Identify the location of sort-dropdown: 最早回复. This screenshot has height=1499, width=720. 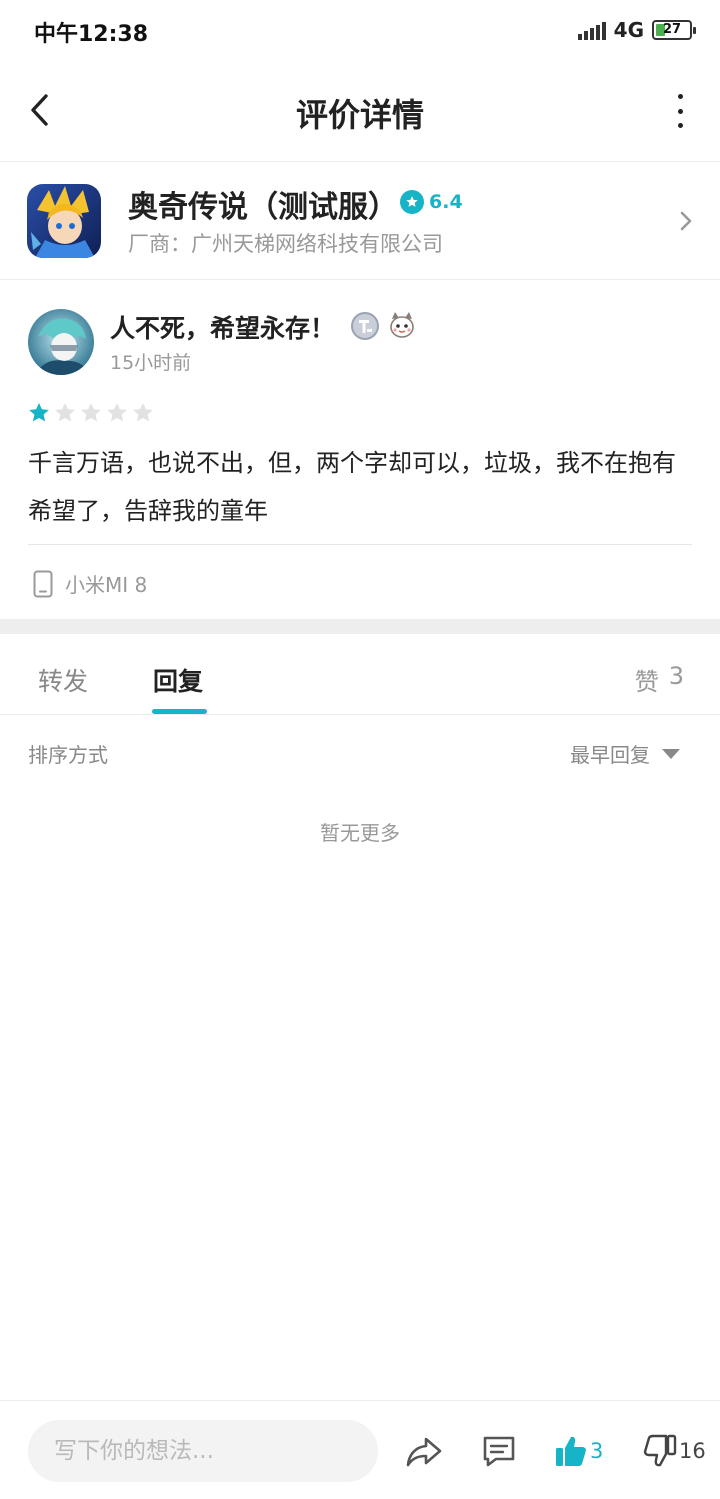
(625, 753).